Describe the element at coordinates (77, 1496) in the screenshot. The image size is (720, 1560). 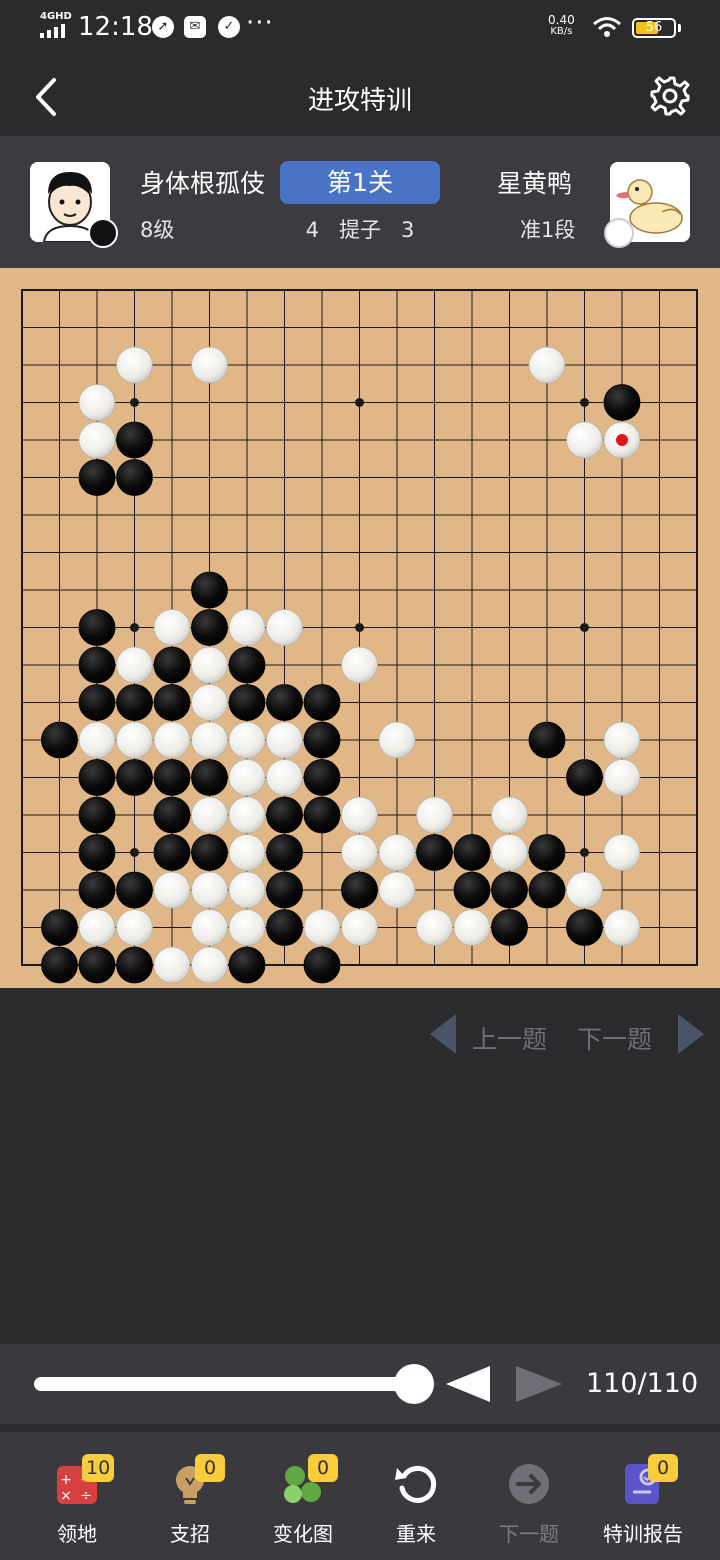
I see `territory-button: + − × ÷ 10 领地` at that location.